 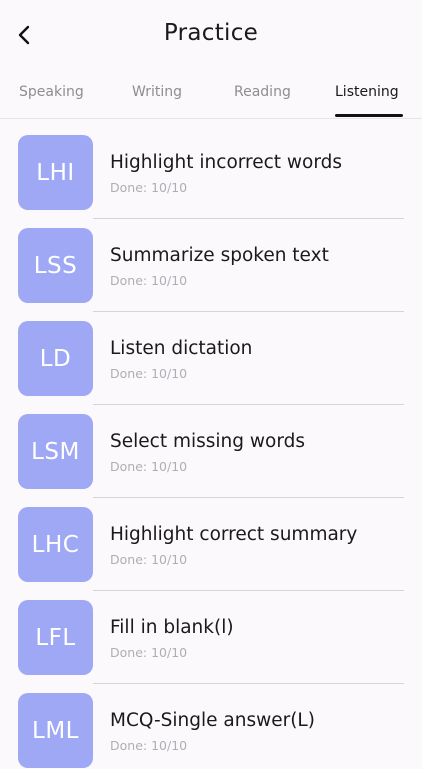 I want to click on item-title: Fill in blank(l), so click(x=172, y=627).